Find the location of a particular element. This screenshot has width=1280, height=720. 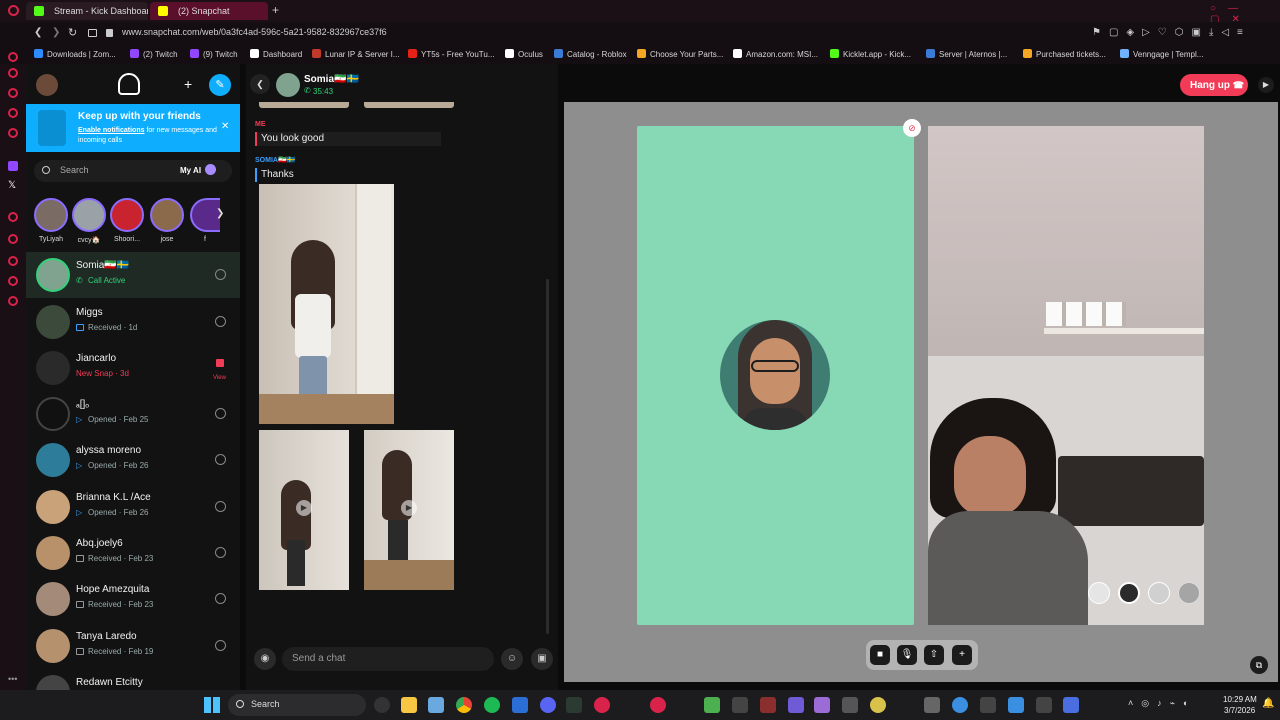

story-item: jose is located at coordinates (167, 220).